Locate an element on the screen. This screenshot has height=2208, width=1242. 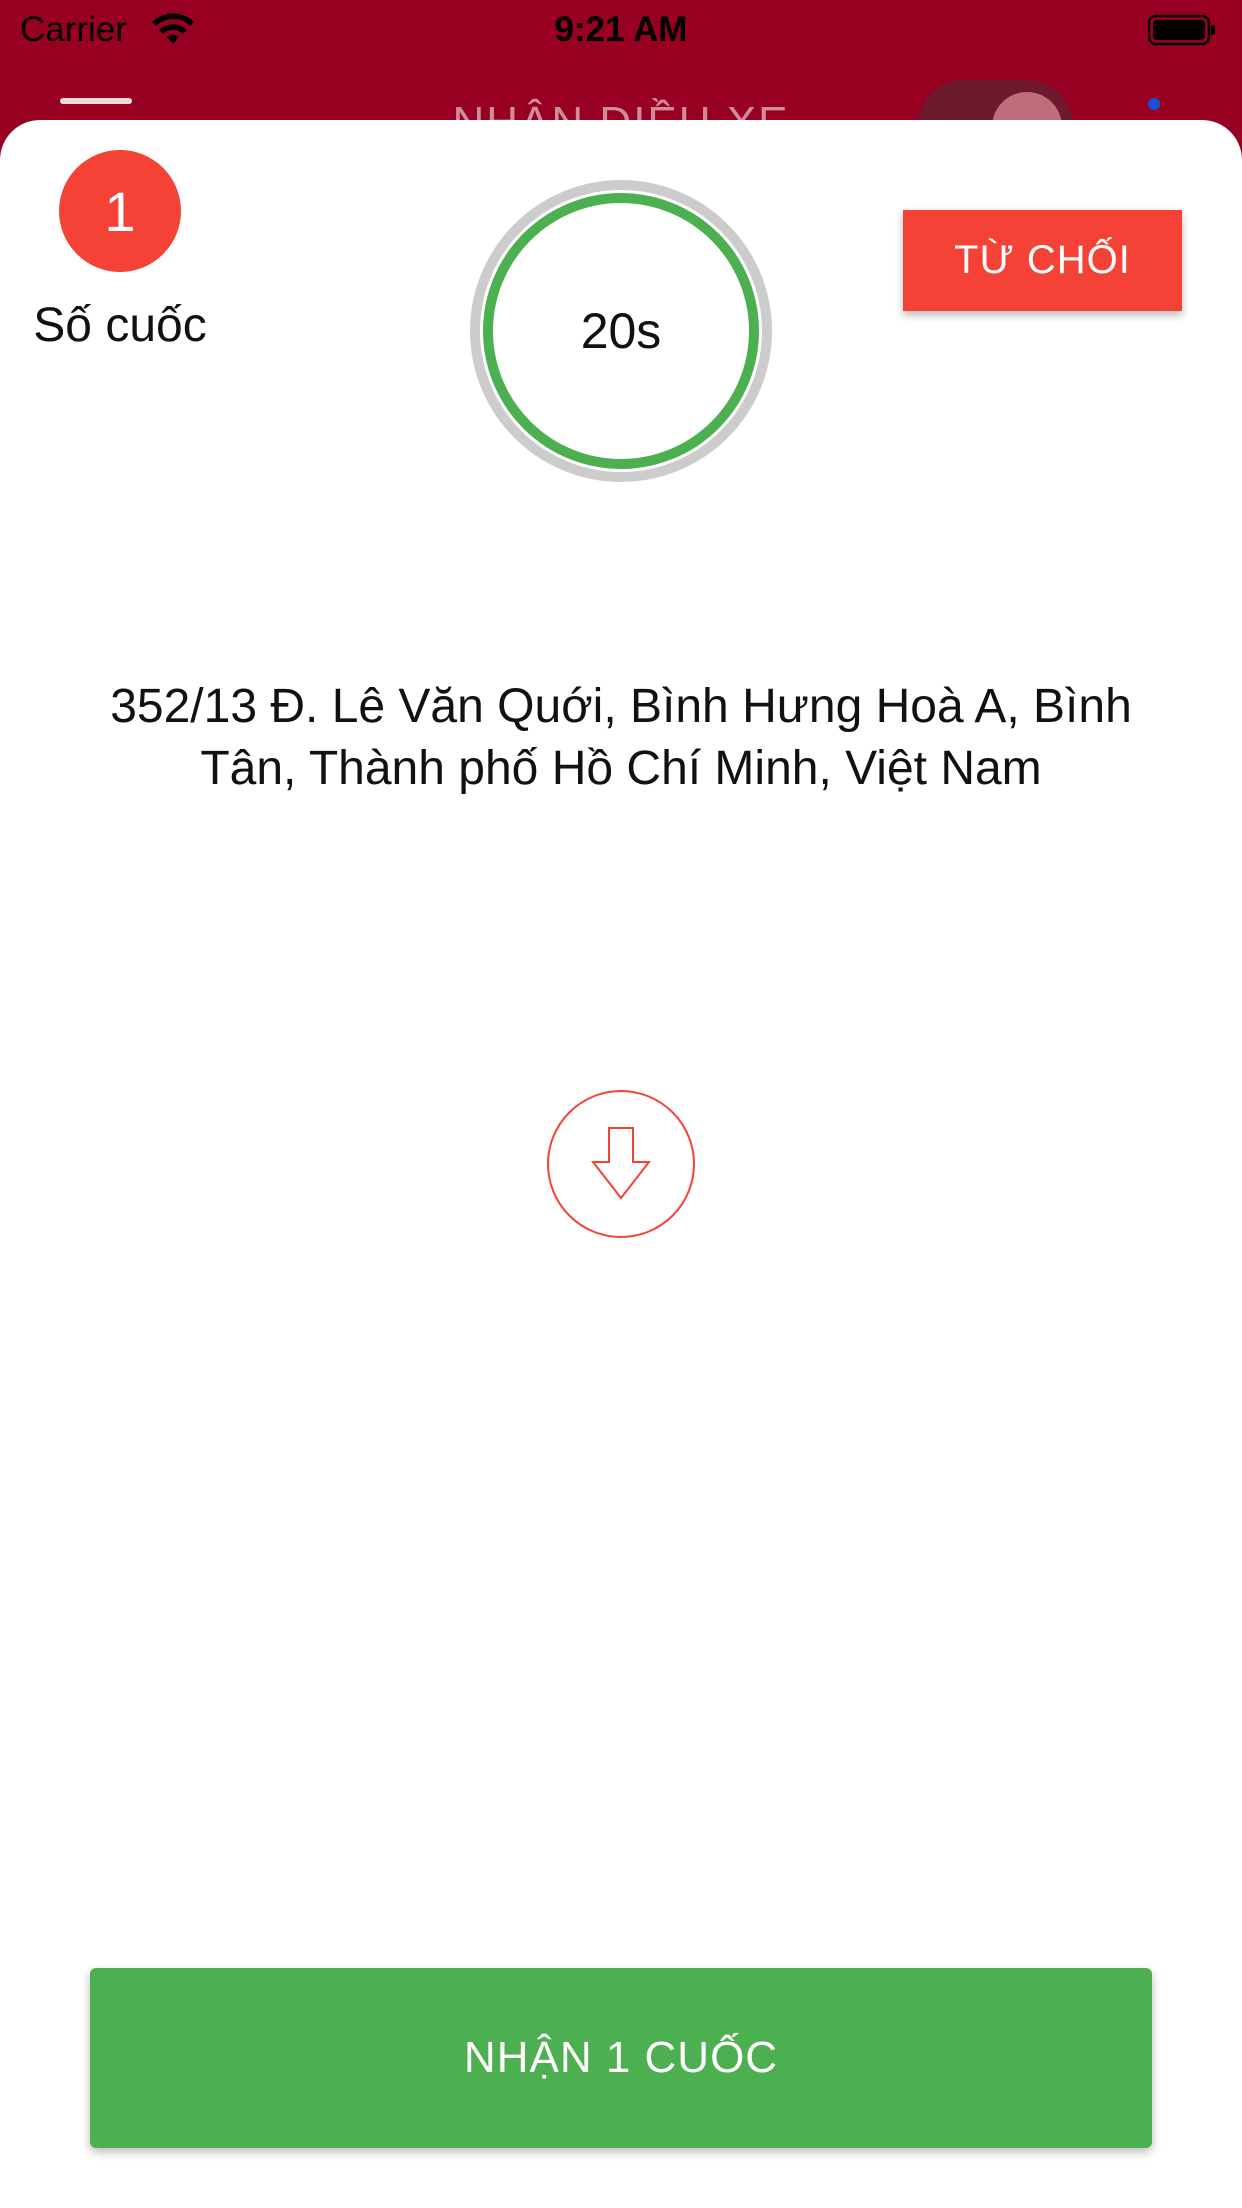
battery-icon is located at coordinates (1181, 30).